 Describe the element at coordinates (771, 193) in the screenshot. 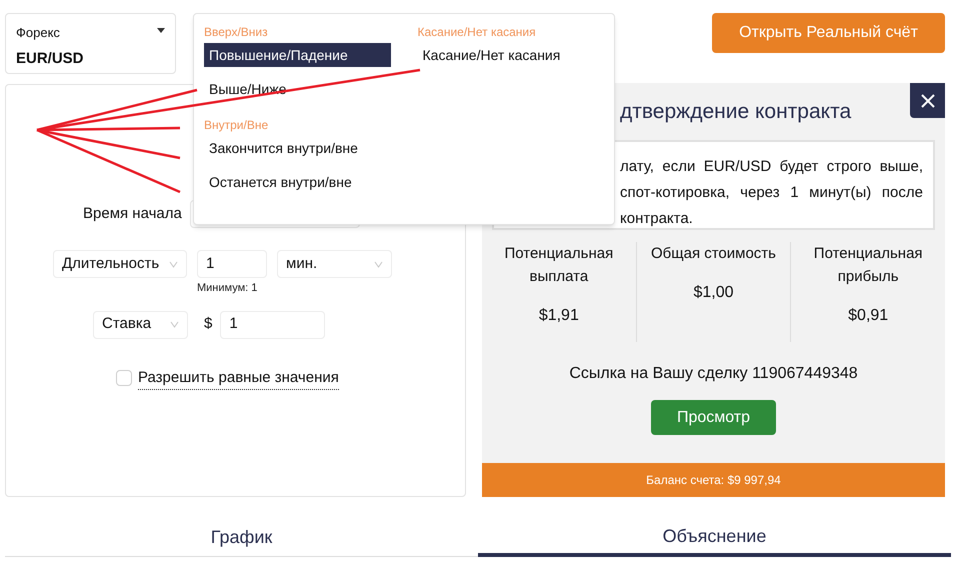

I see `description-line: спот-котировка, через 1 минут(ы) после` at that location.